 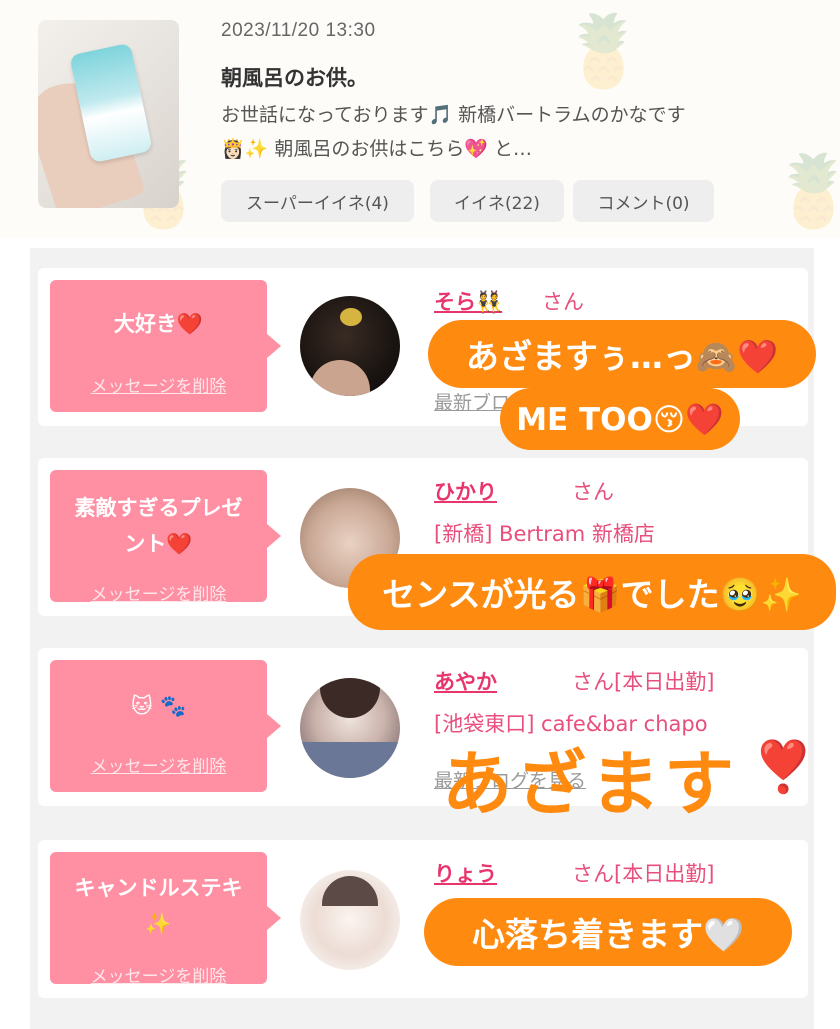 What do you see at coordinates (592, 592) in the screenshot?
I see `sticker-text: センスが光る🎁でした🥹✨` at bounding box center [592, 592].